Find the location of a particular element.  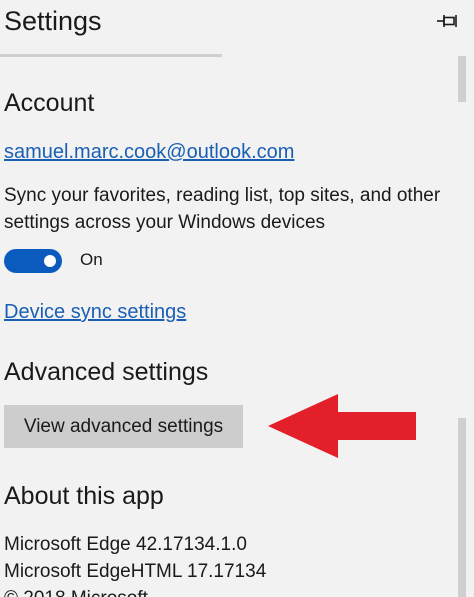

header-divider is located at coordinates (111, 55).